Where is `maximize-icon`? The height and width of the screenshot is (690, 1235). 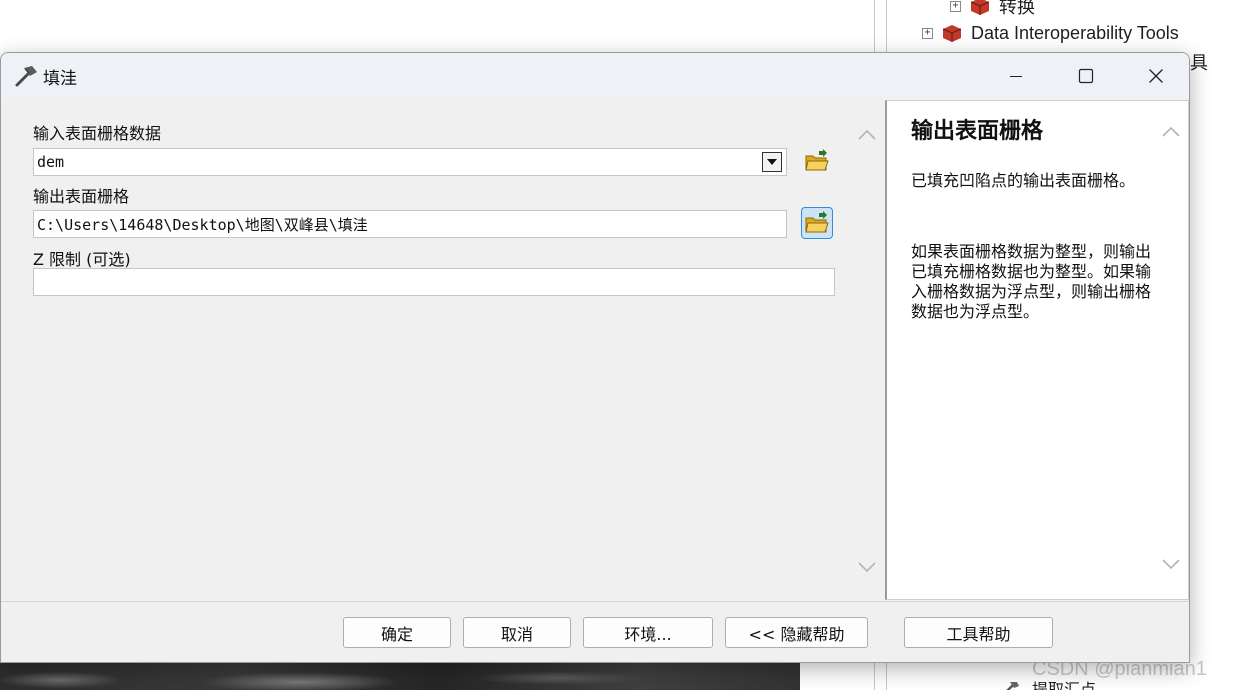 maximize-icon is located at coordinates (1086, 76).